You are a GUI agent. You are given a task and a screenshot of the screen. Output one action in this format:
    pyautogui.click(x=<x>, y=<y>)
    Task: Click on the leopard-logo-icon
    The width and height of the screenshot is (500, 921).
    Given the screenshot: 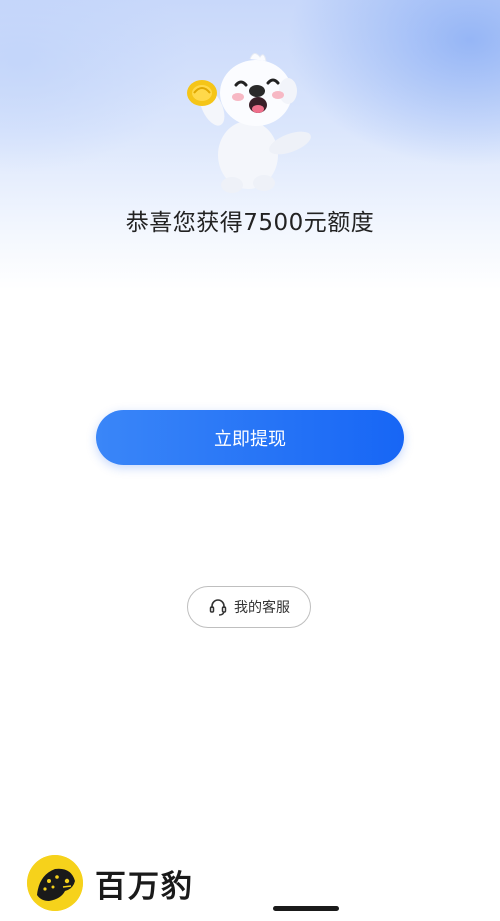 What is the action you would take?
    pyautogui.click(x=55, y=883)
    